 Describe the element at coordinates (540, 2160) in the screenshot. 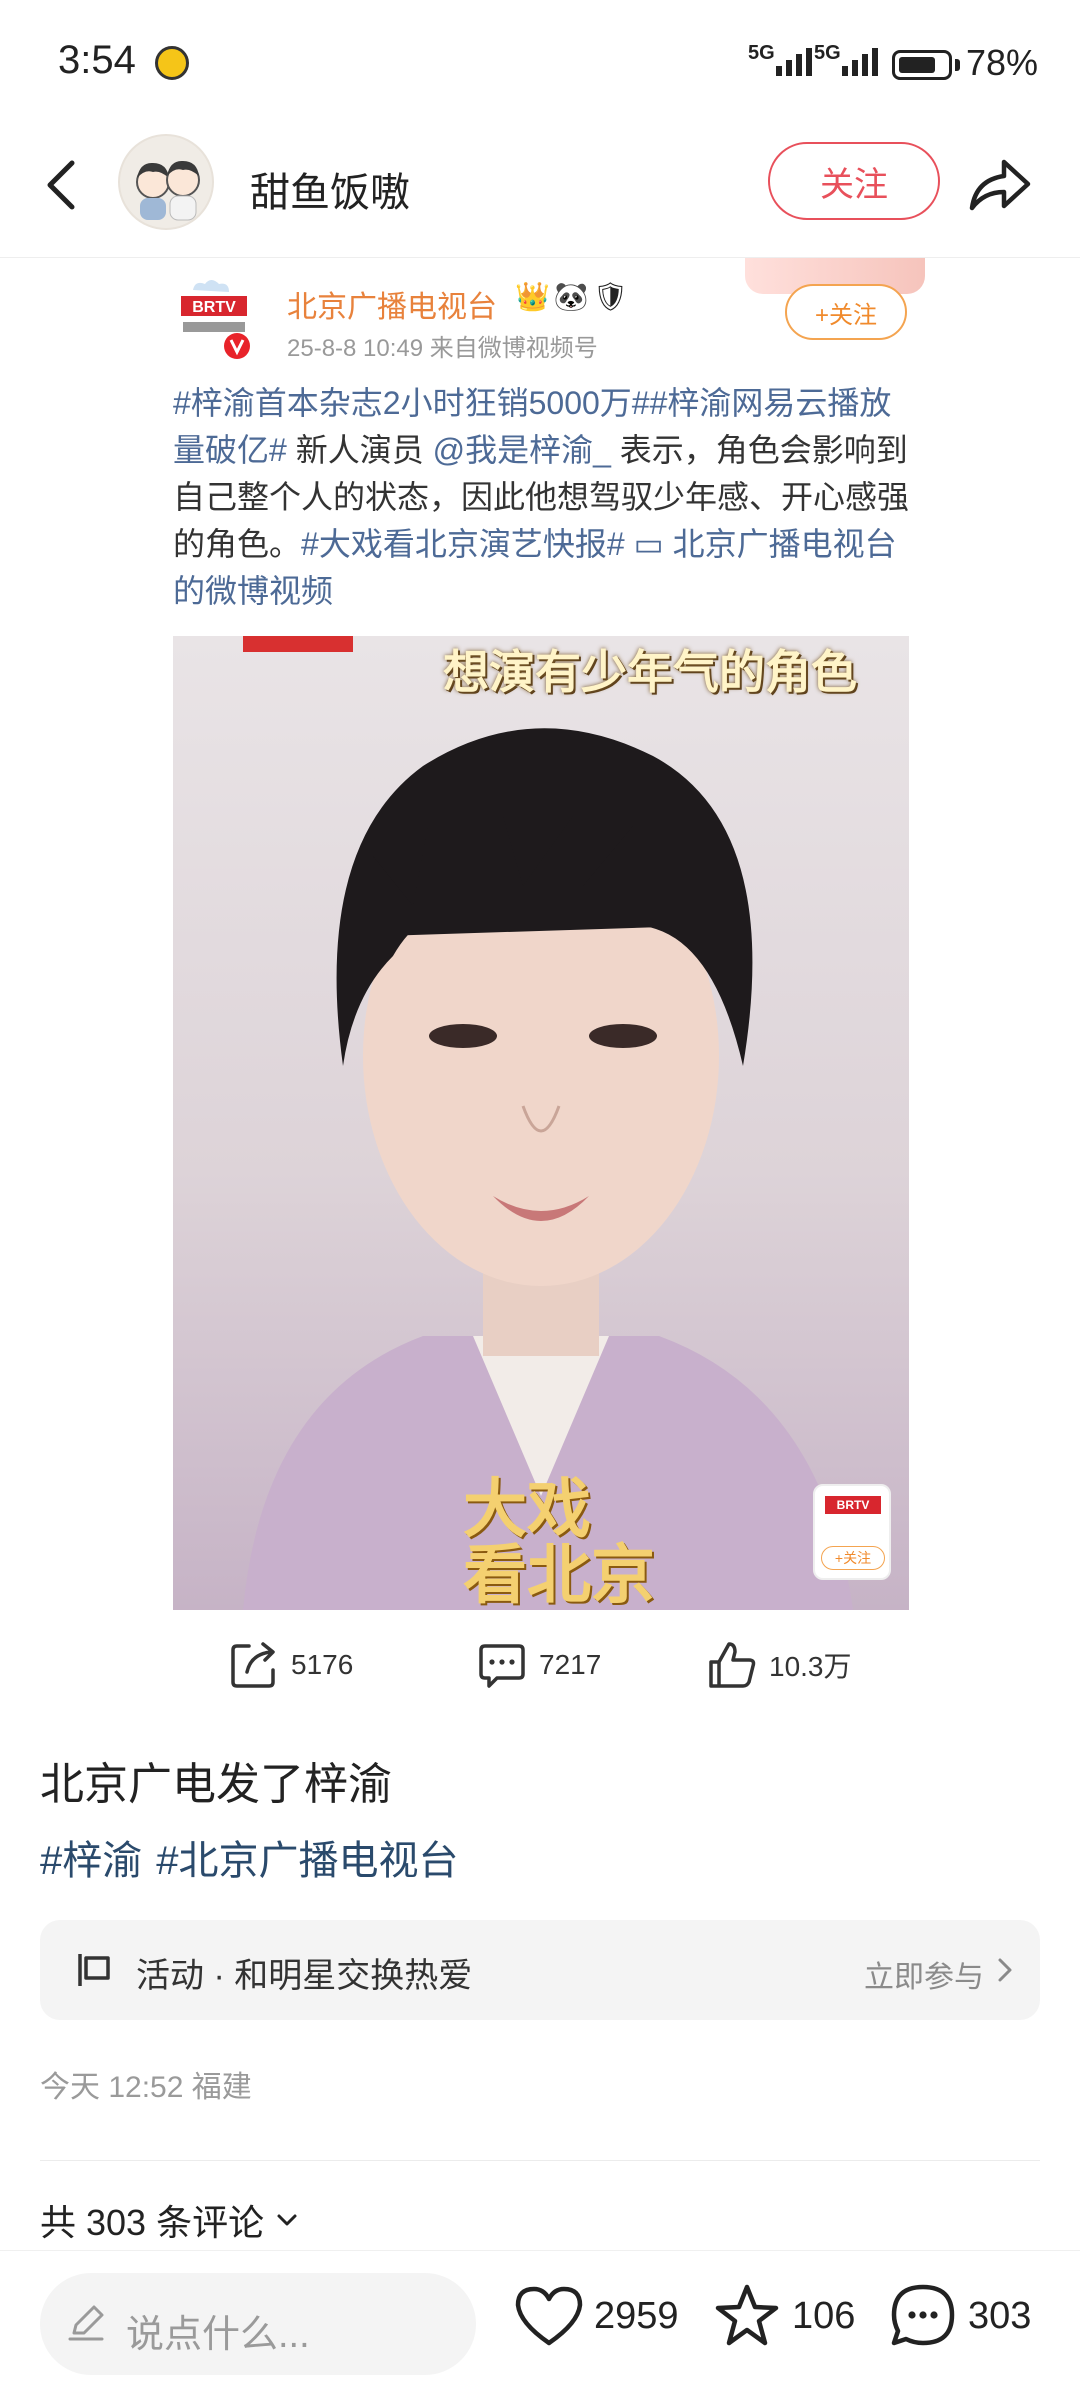

I see `divider` at that location.